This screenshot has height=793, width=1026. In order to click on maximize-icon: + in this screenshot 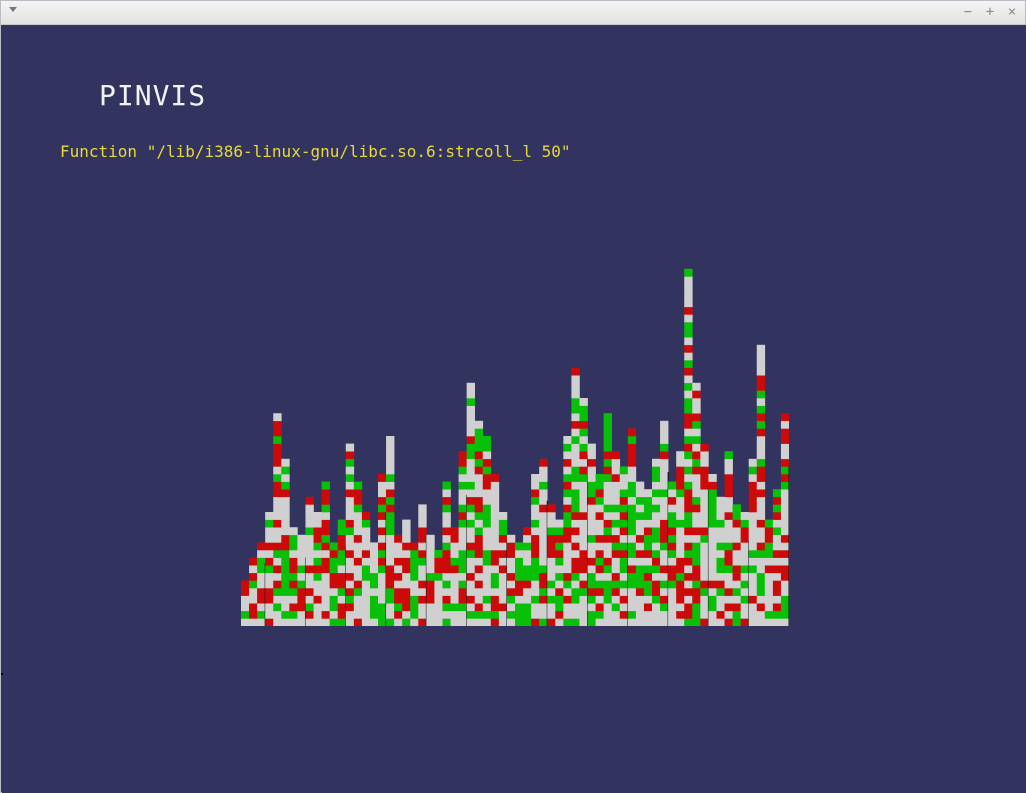, I will do `click(990, 12)`.